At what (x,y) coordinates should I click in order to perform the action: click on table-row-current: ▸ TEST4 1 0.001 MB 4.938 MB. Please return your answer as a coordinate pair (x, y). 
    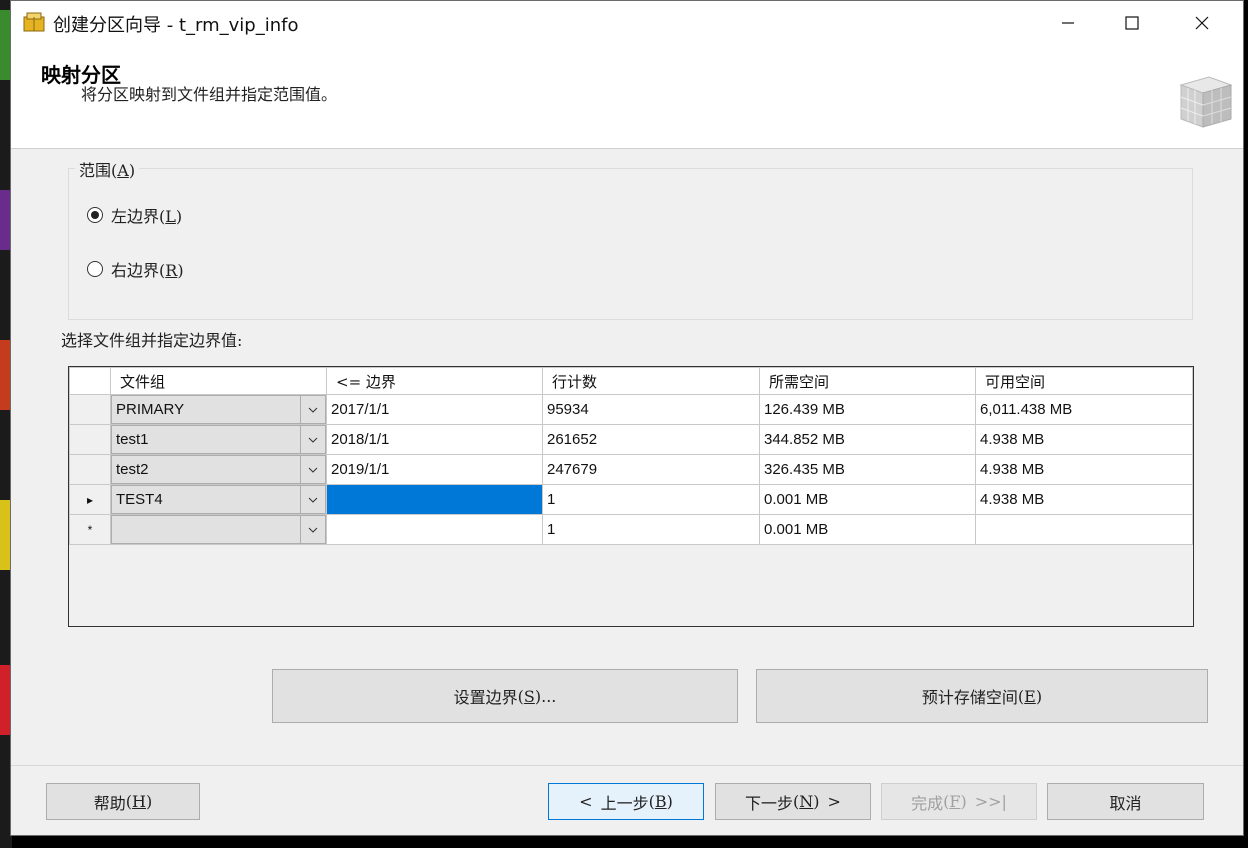
    Looking at the image, I should click on (631, 499).